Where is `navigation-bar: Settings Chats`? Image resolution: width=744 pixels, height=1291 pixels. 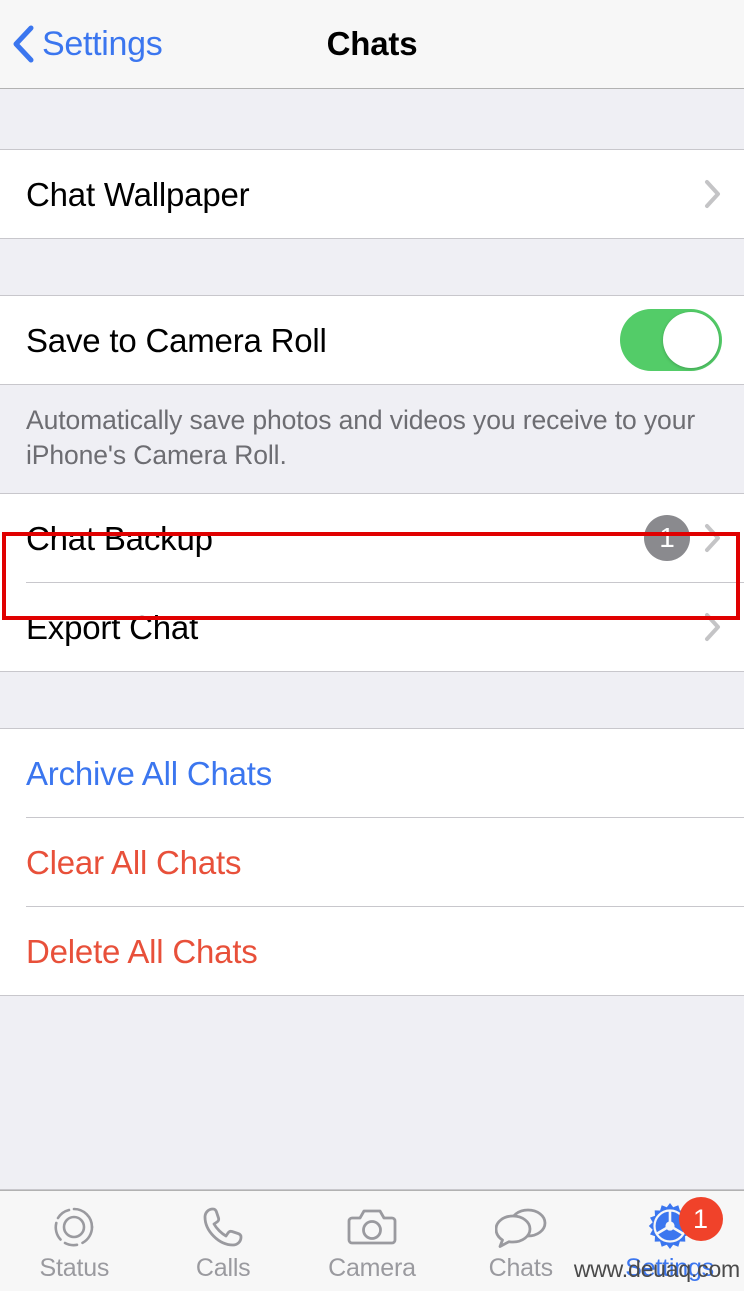
navigation-bar: Settings Chats is located at coordinates (372, 44).